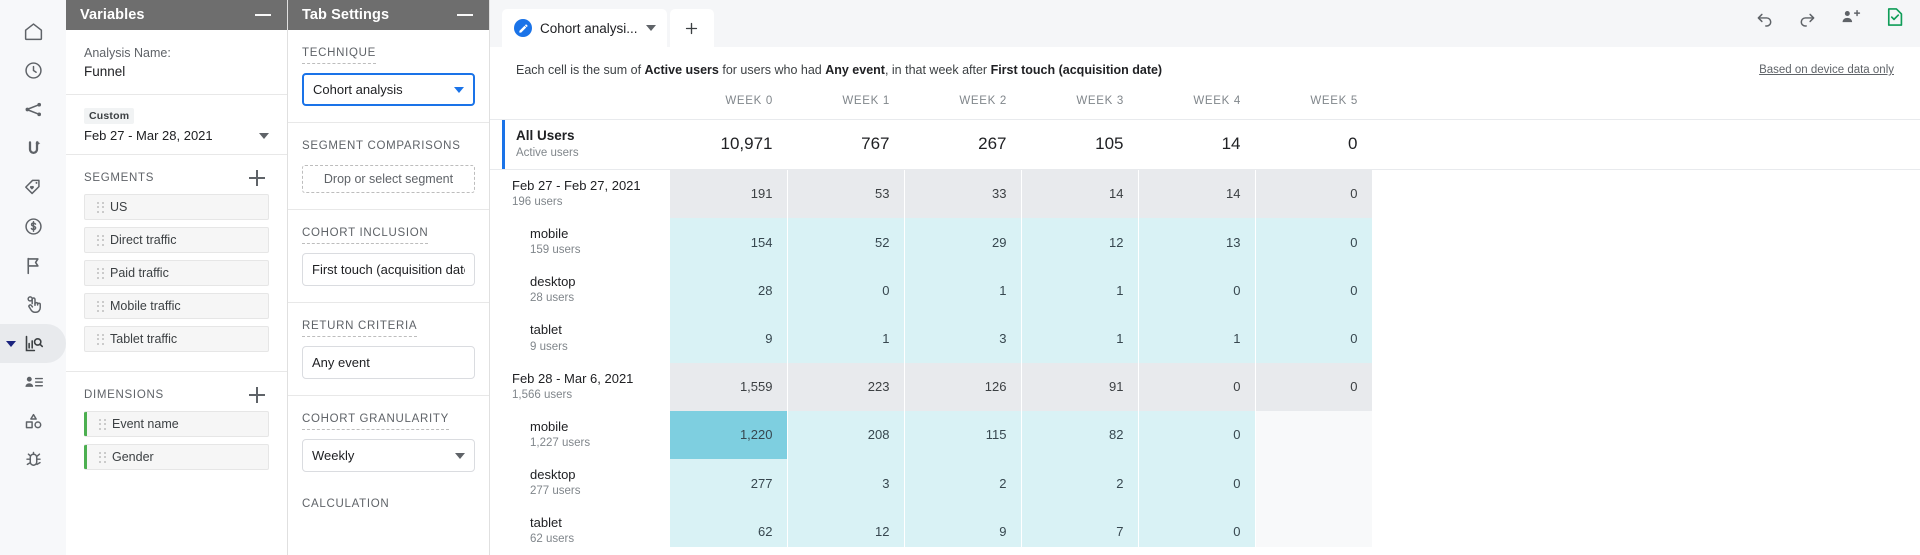 Image resolution: width=1920 pixels, height=555 pixels. Describe the element at coordinates (1080, 386) in the screenshot. I see `table-cell: 91` at that location.